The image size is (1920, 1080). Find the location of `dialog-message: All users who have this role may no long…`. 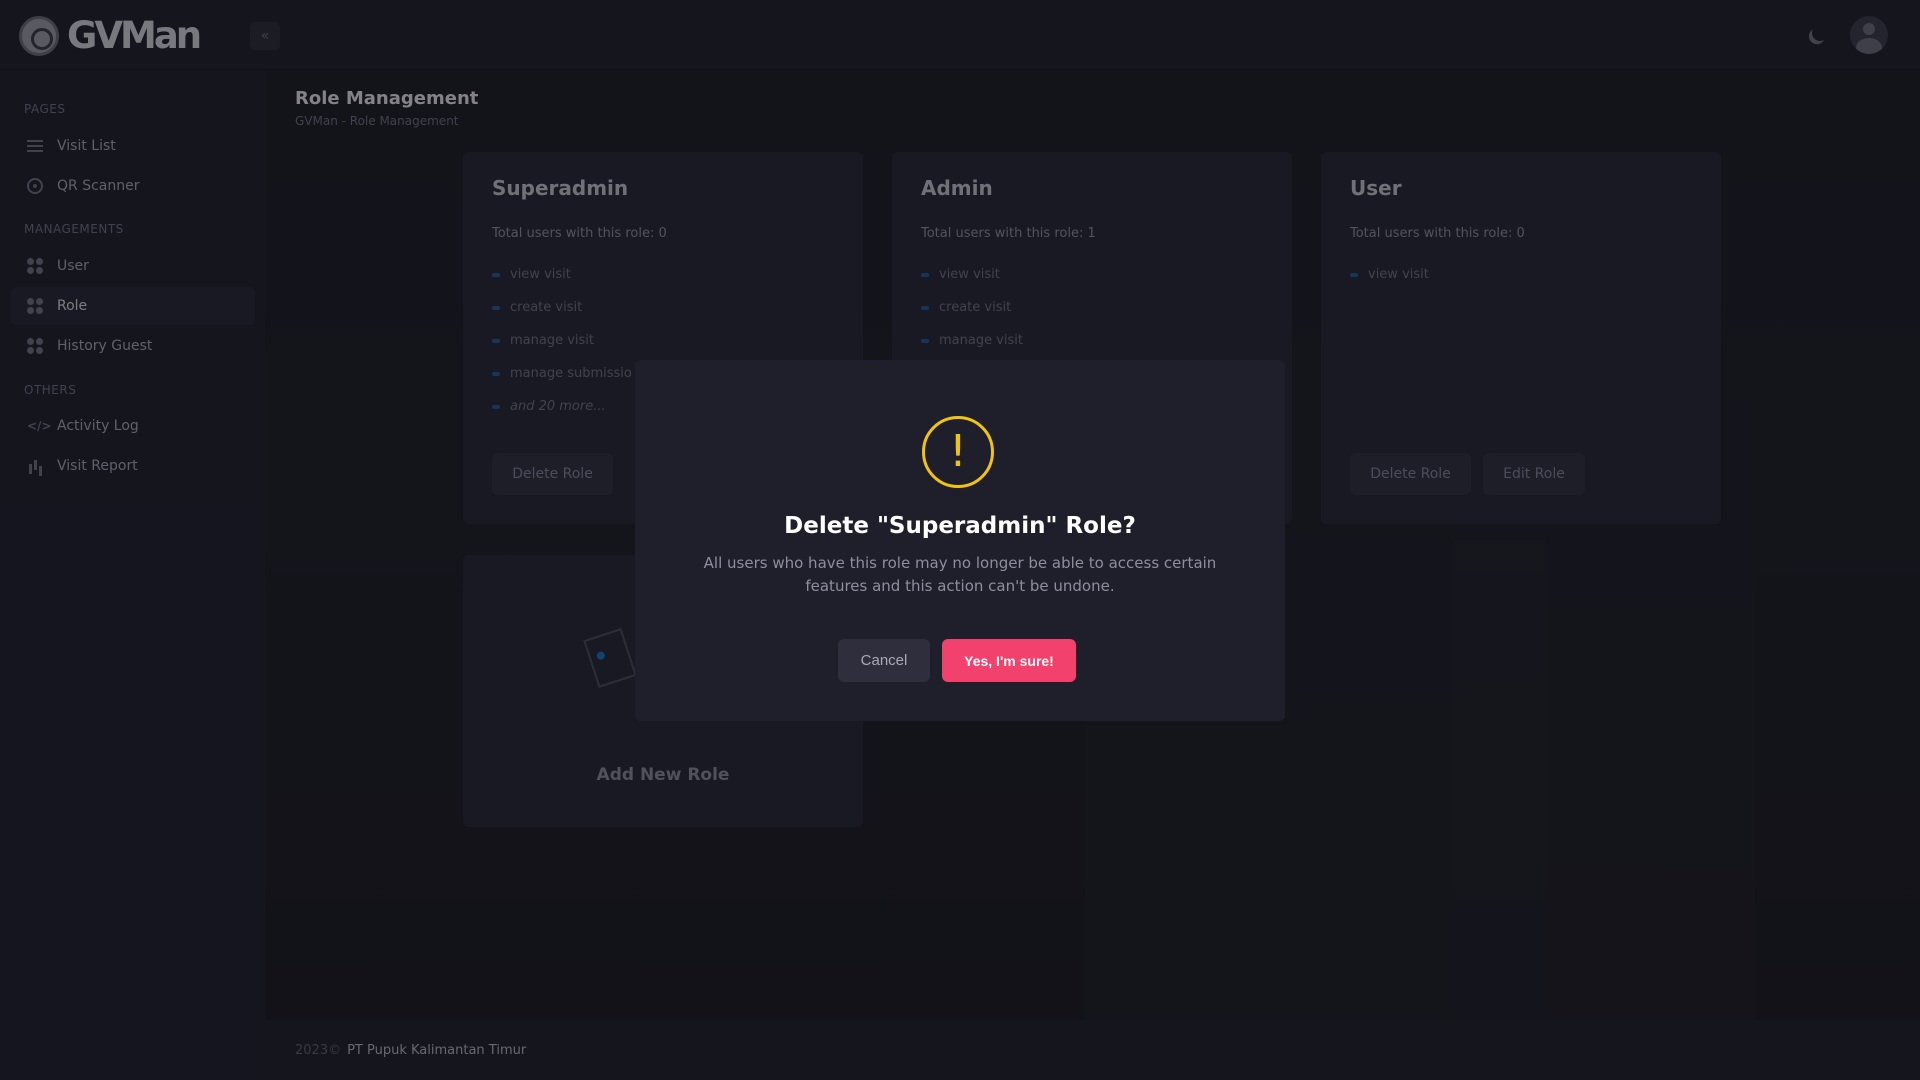

dialog-message: All users who have this role may no long… is located at coordinates (960, 574).